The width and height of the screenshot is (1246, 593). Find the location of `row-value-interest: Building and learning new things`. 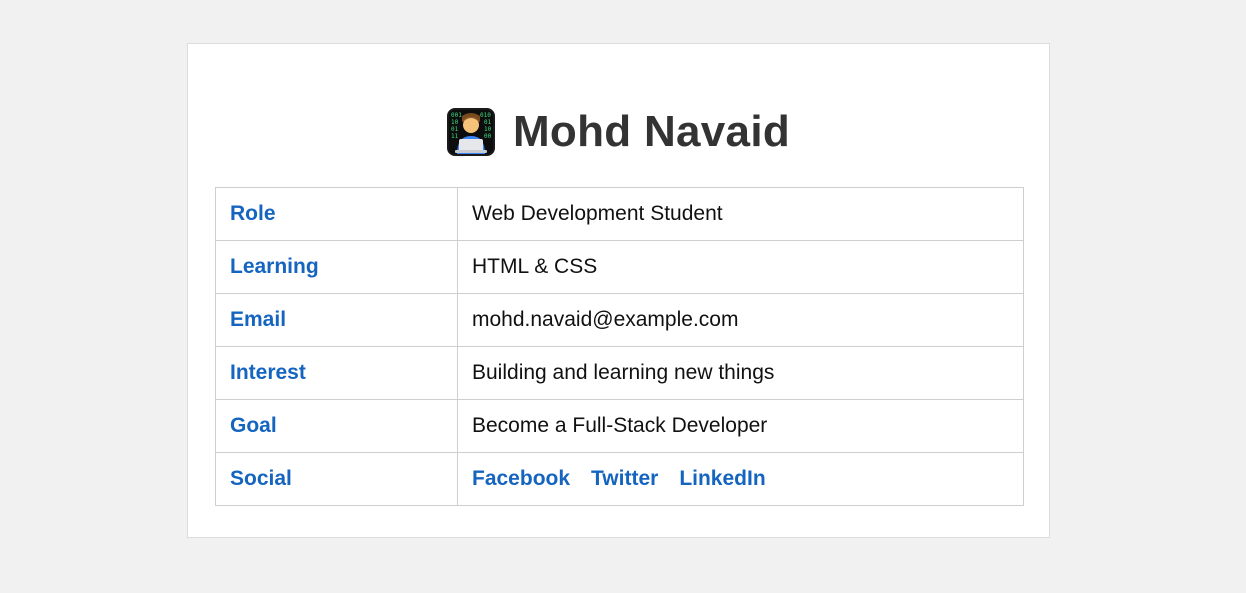

row-value-interest: Building and learning new things is located at coordinates (740, 373).